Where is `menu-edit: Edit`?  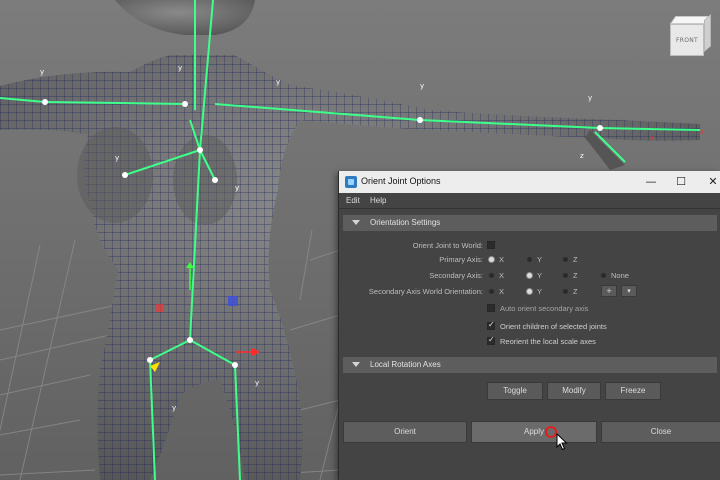
menu-edit: Edit is located at coordinates (353, 200).